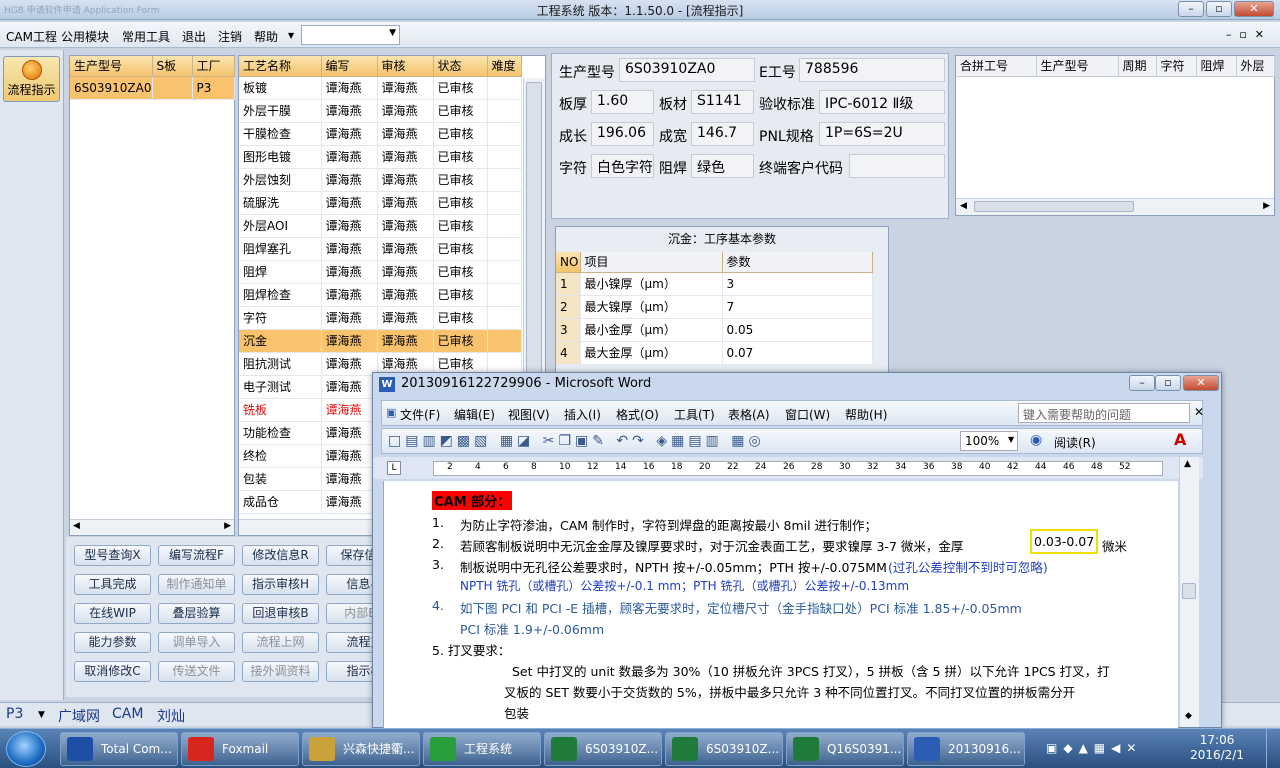 The height and width of the screenshot is (768, 1280). What do you see at coordinates (146, 36) in the screenshot?
I see `menu-common-tools: 常用工具` at bounding box center [146, 36].